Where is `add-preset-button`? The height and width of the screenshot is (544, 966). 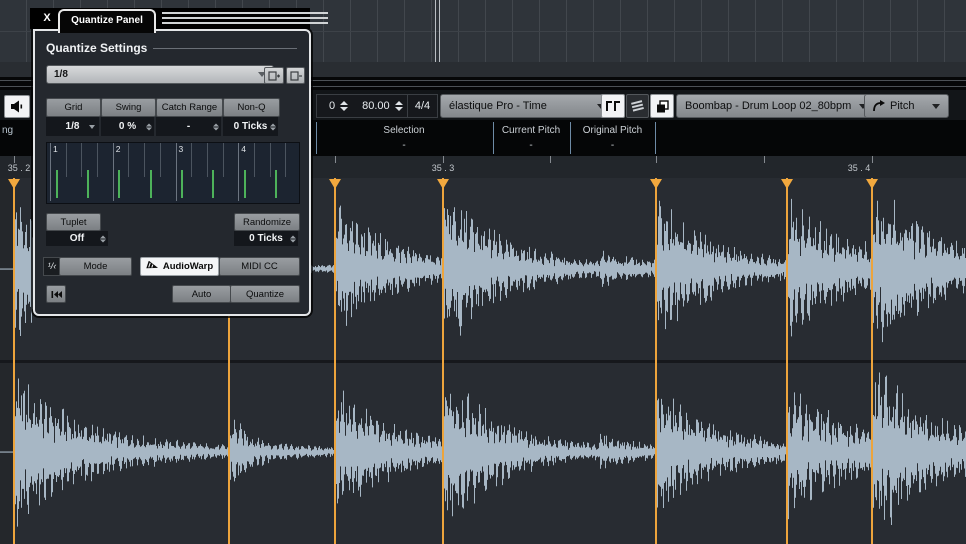 add-preset-button is located at coordinates (274, 75).